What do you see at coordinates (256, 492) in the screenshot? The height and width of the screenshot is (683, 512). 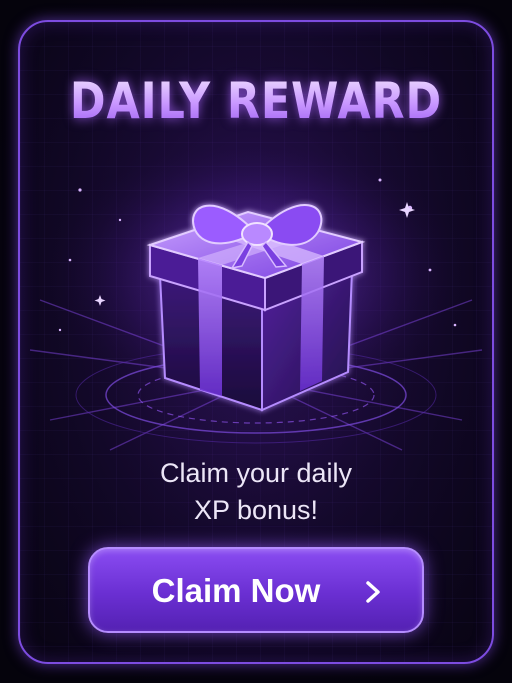 I see `reward-description: Claim your daily XP bonus!` at bounding box center [256, 492].